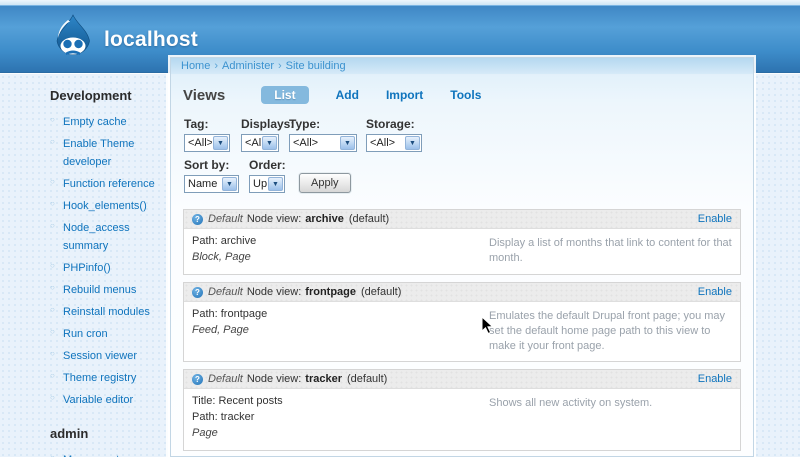 Image resolution: width=800 pixels, height=457 pixels. I want to click on apply-button: Apply, so click(325, 183).